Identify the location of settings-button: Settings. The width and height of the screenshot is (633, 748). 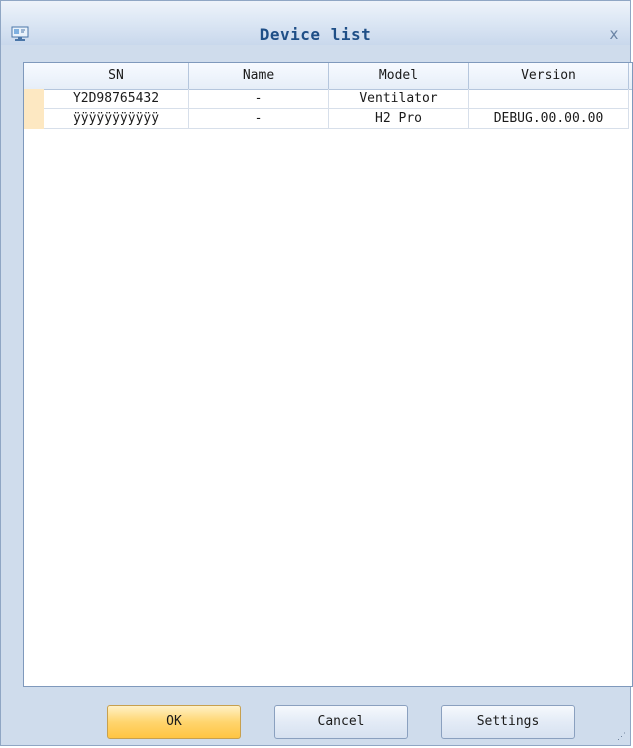
(508, 722).